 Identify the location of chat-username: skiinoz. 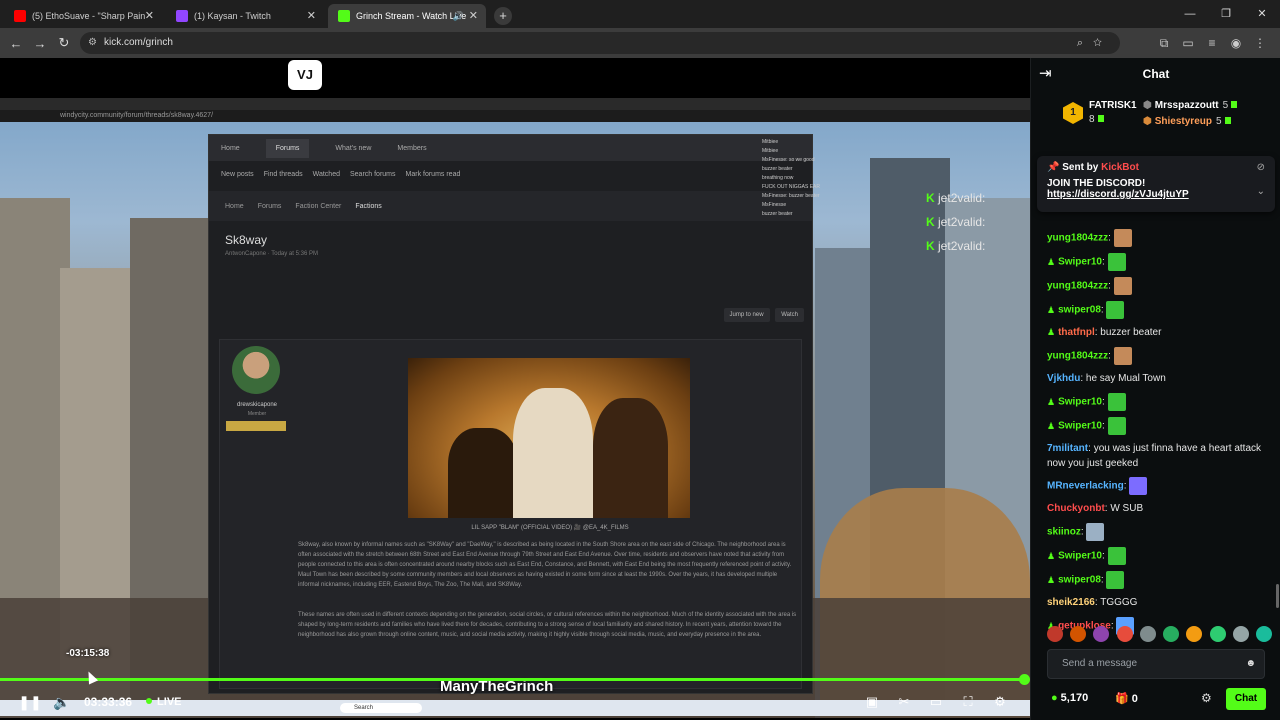
(1064, 532).